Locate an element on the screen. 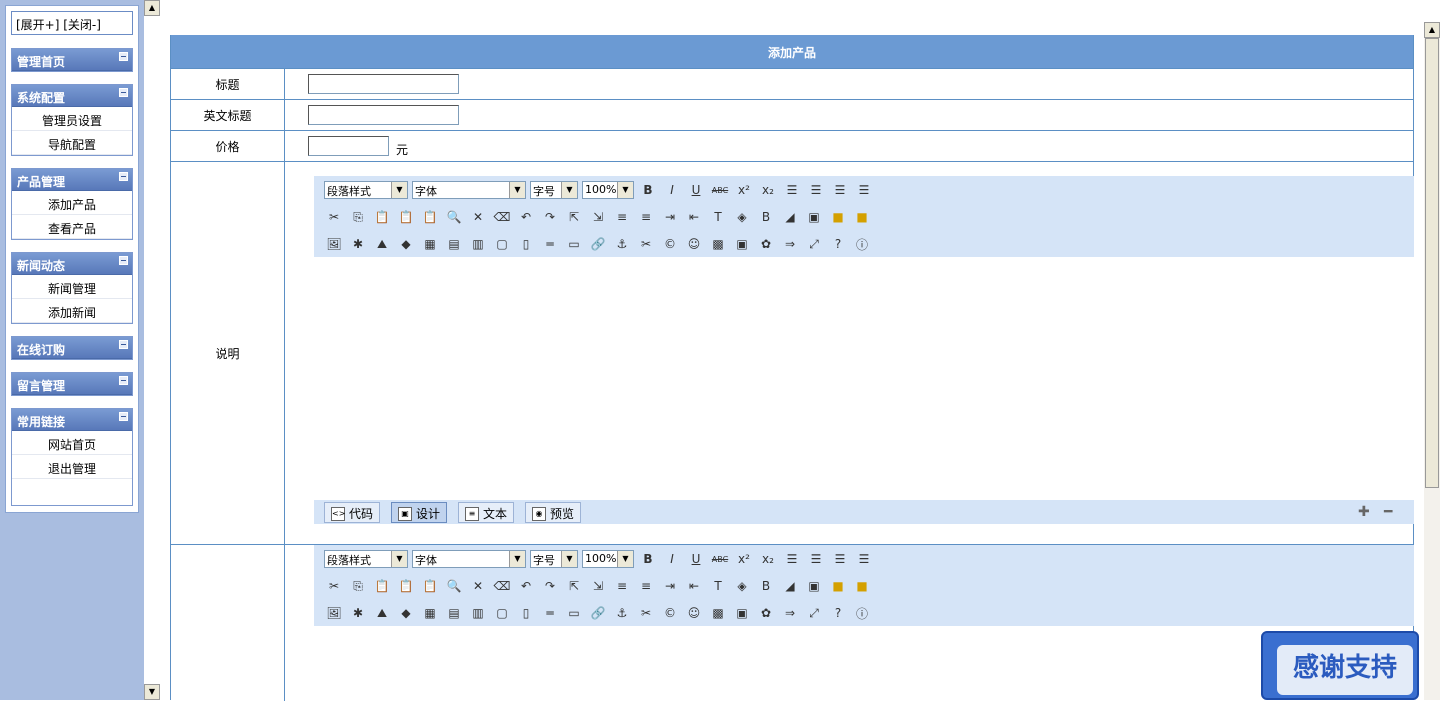 This screenshot has width=1440, height=701. find-icon: 🔍 is located at coordinates (454, 217).